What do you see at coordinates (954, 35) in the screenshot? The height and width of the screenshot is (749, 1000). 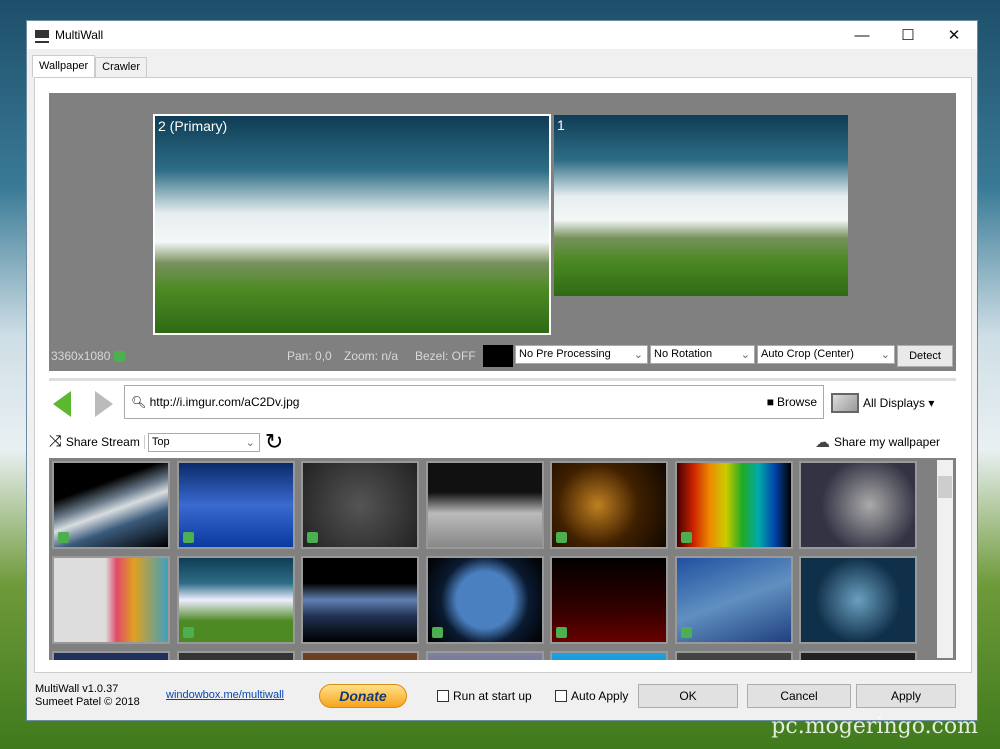 I see `close-button: ✕` at bounding box center [954, 35].